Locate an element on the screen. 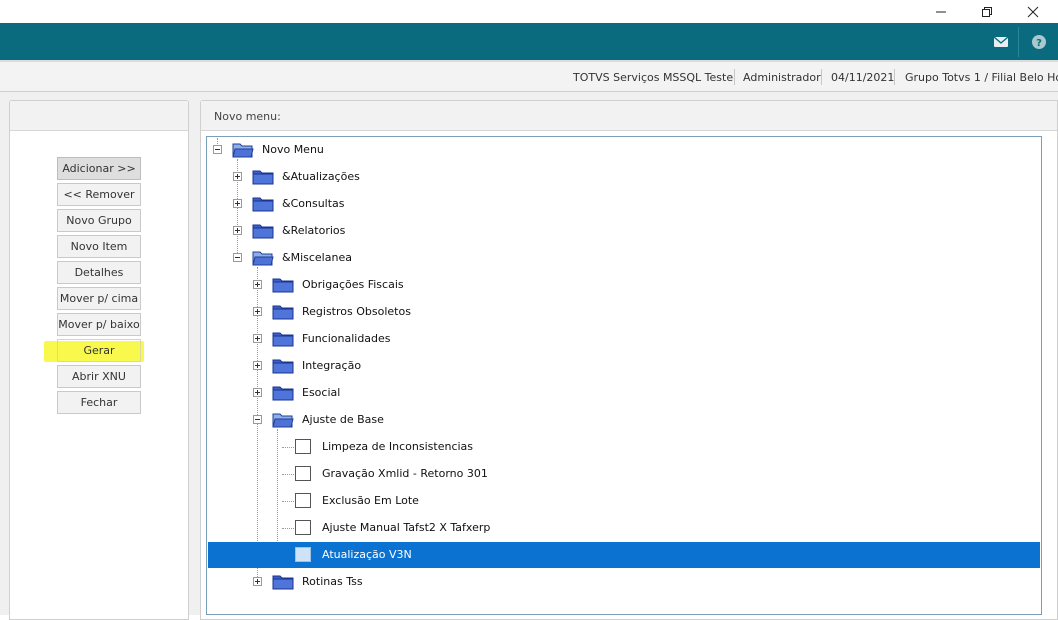 The image size is (1058, 620). move-up-button: Mover p/ cima is located at coordinates (99, 298).